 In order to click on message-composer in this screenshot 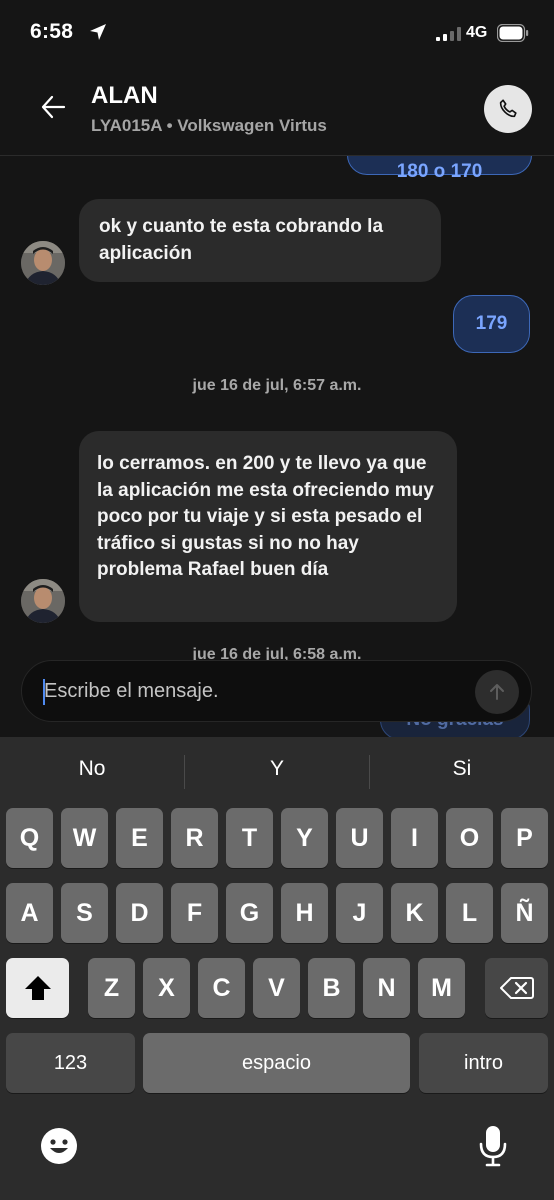, I will do `click(276, 691)`.